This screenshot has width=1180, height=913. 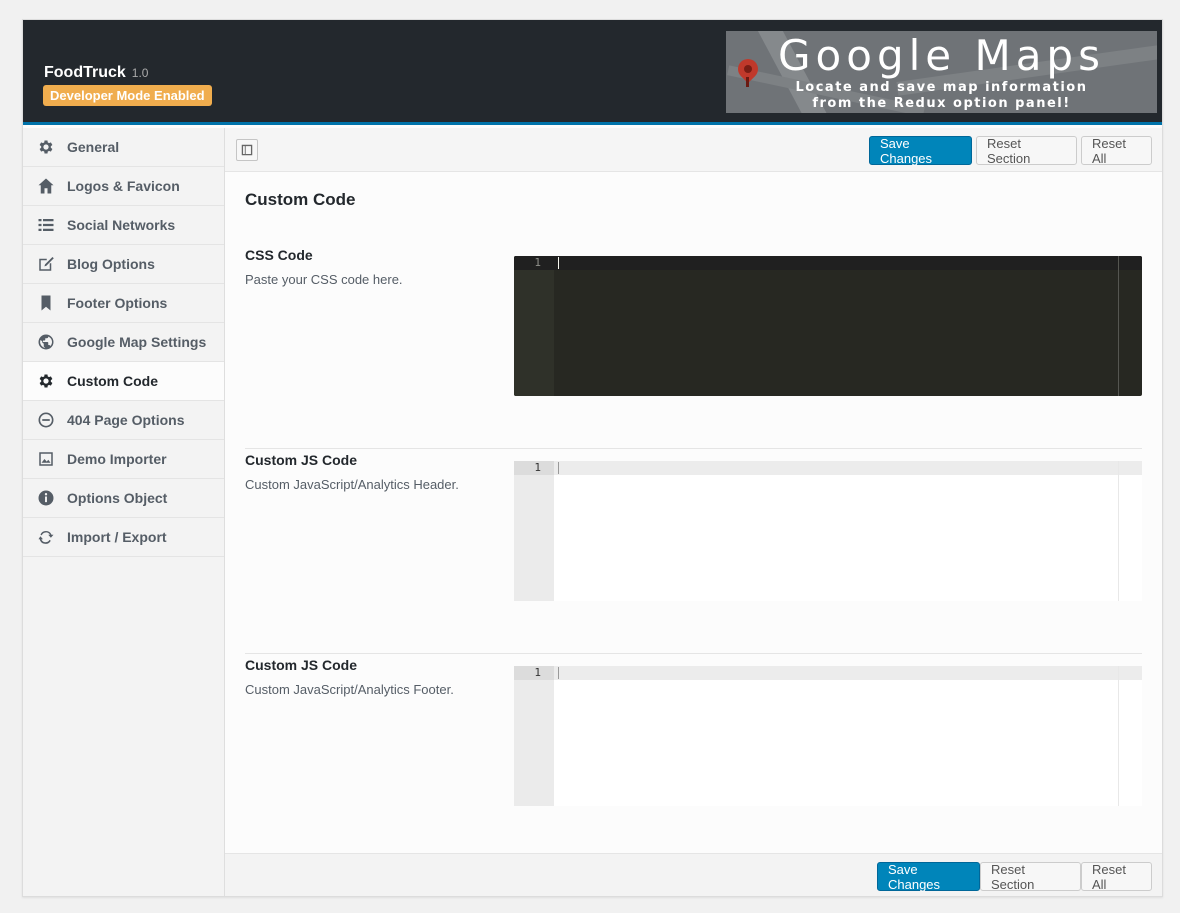 I want to click on sidebar-item-custom-code: Custom Code, so click(x=123, y=381).